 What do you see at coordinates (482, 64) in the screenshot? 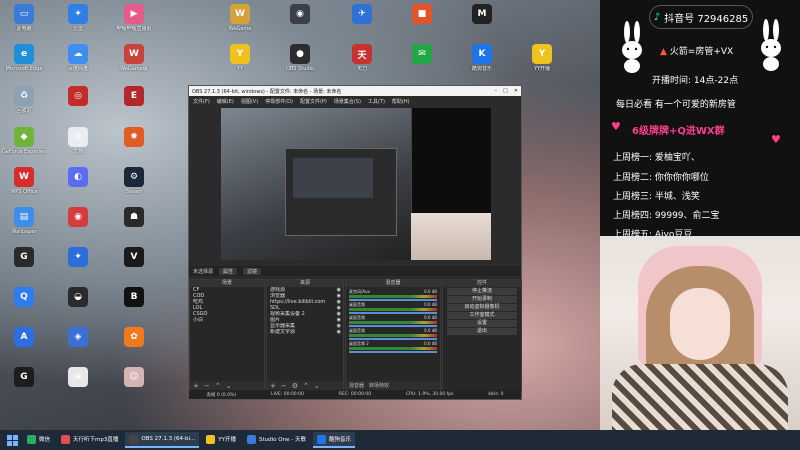
I see `desktop-icon: K 酷狗音乐` at bounding box center [482, 64].